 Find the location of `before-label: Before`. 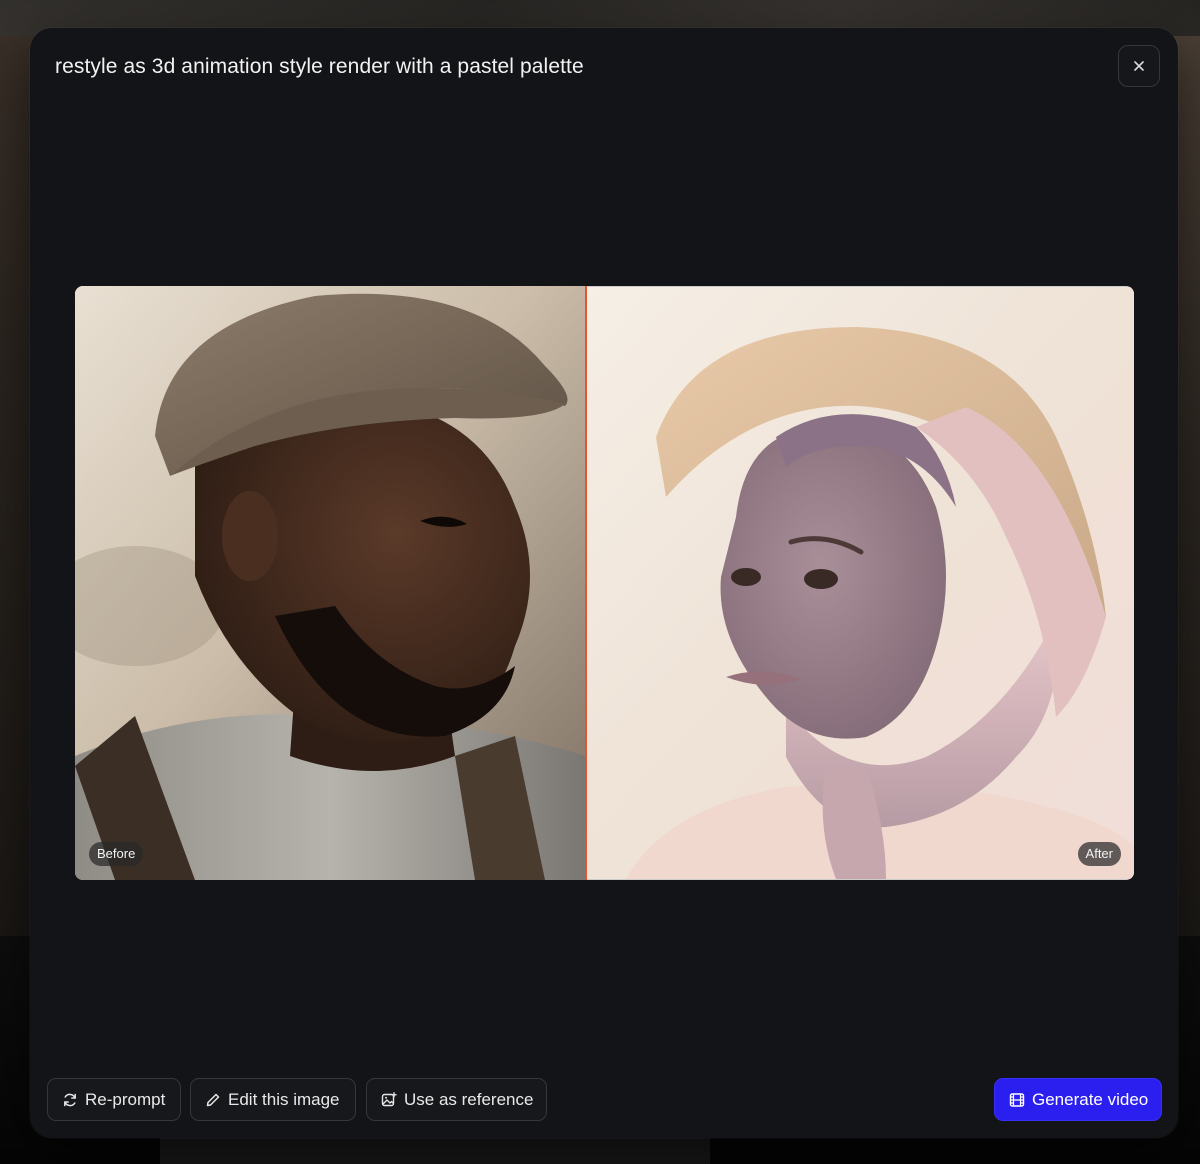

before-label: Before is located at coordinates (116, 854).